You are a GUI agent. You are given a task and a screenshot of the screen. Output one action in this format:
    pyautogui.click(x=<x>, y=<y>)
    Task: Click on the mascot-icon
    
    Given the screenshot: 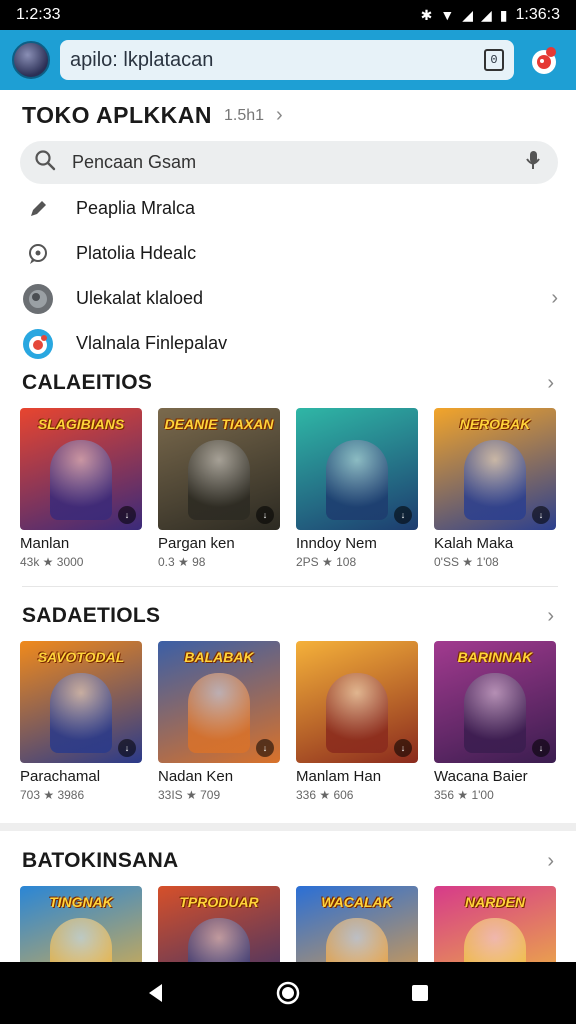 What is the action you would take?
    pyautogui.click(x=544, y=60)
    